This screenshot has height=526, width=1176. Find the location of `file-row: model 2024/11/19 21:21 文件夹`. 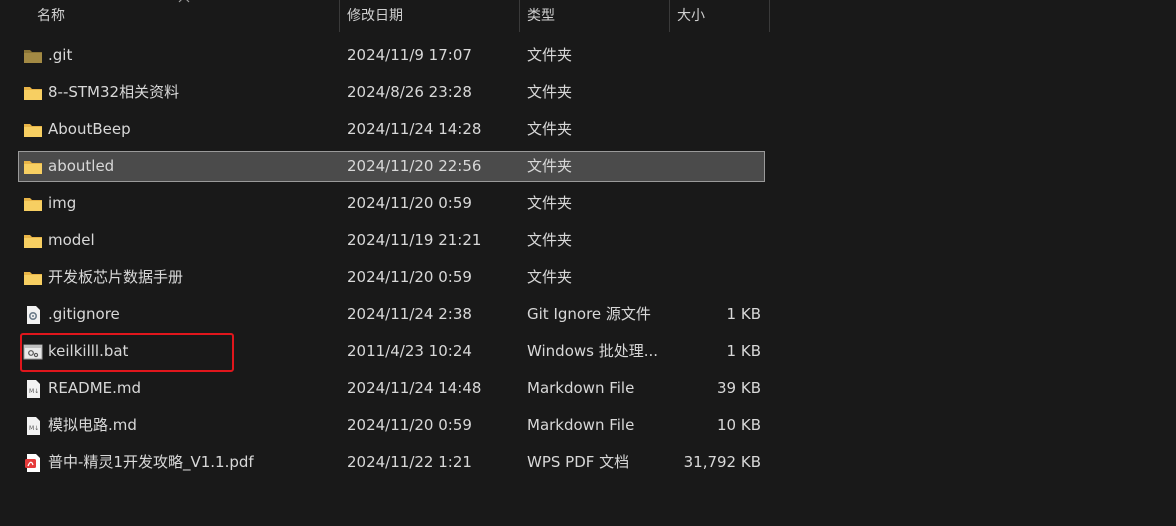

file-row: model 2024/11/19 21:21 文件夹 is located at coordinates (391, 240).